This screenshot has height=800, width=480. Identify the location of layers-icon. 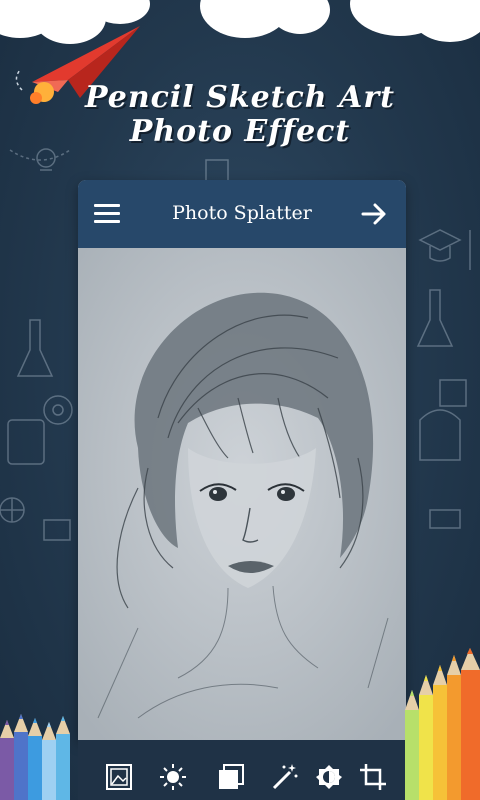
(231, 777).